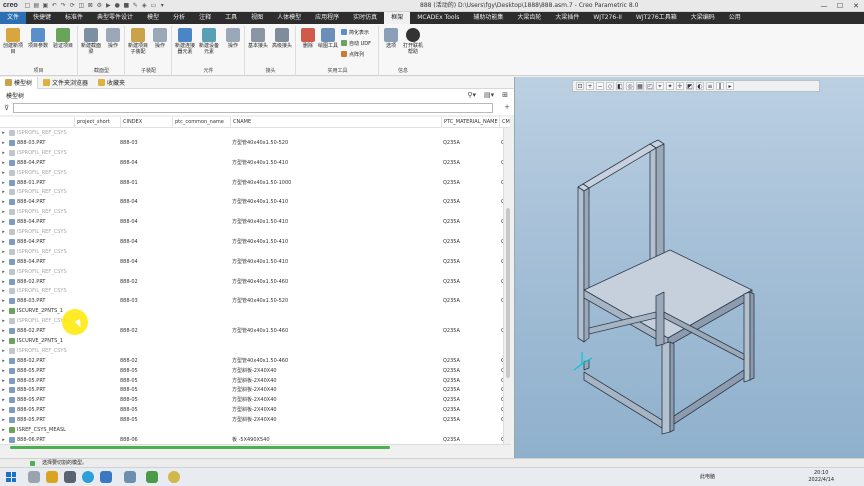 This screenshot has width=864, height=486. I want to click on menu-beam-plugin: 大梁插件, so click(567, 18).